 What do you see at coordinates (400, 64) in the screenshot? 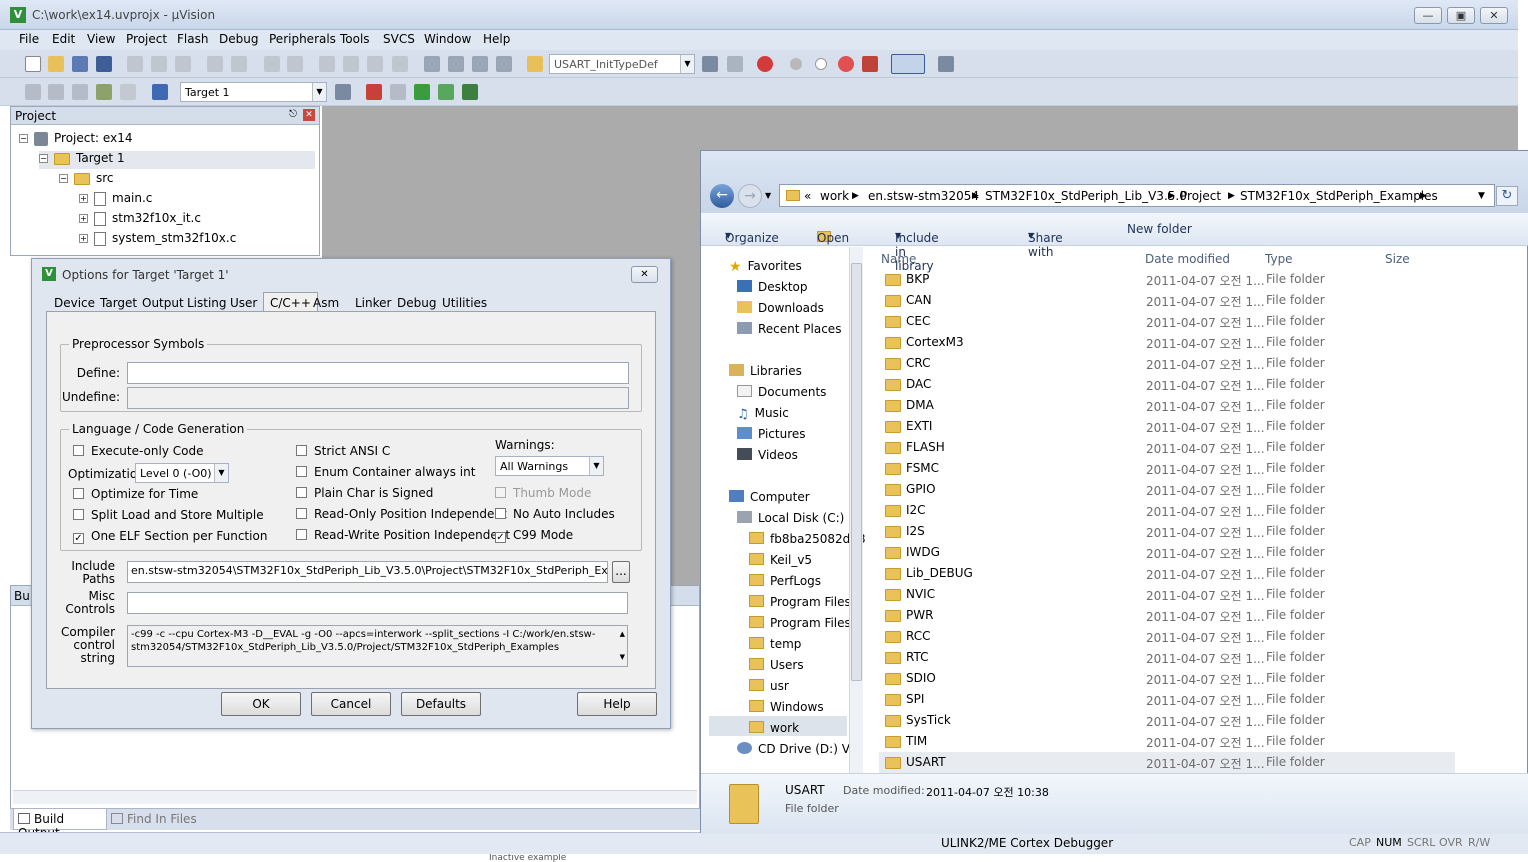
I see `bookmark-clear-icon` at bounding box center [400, 64].